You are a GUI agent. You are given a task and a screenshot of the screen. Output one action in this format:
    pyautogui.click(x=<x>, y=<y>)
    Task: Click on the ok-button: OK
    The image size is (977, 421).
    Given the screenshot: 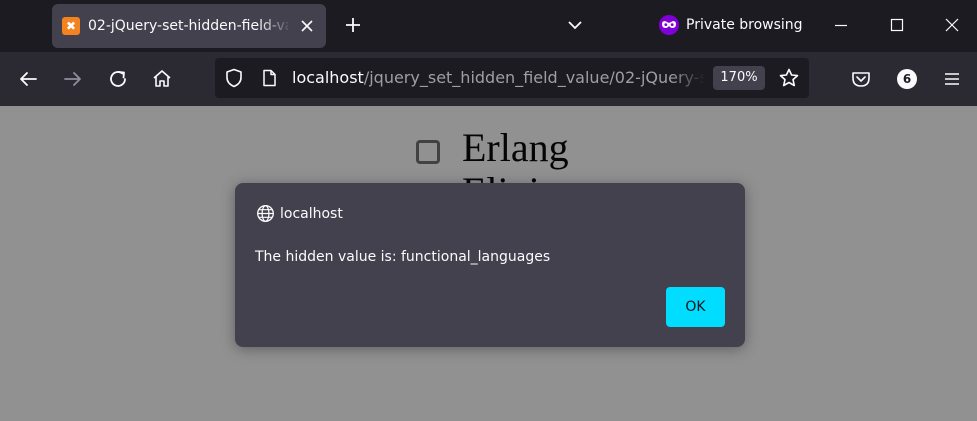 What is the action you would take?
    pyautogui.click(x=695, y=307)
    